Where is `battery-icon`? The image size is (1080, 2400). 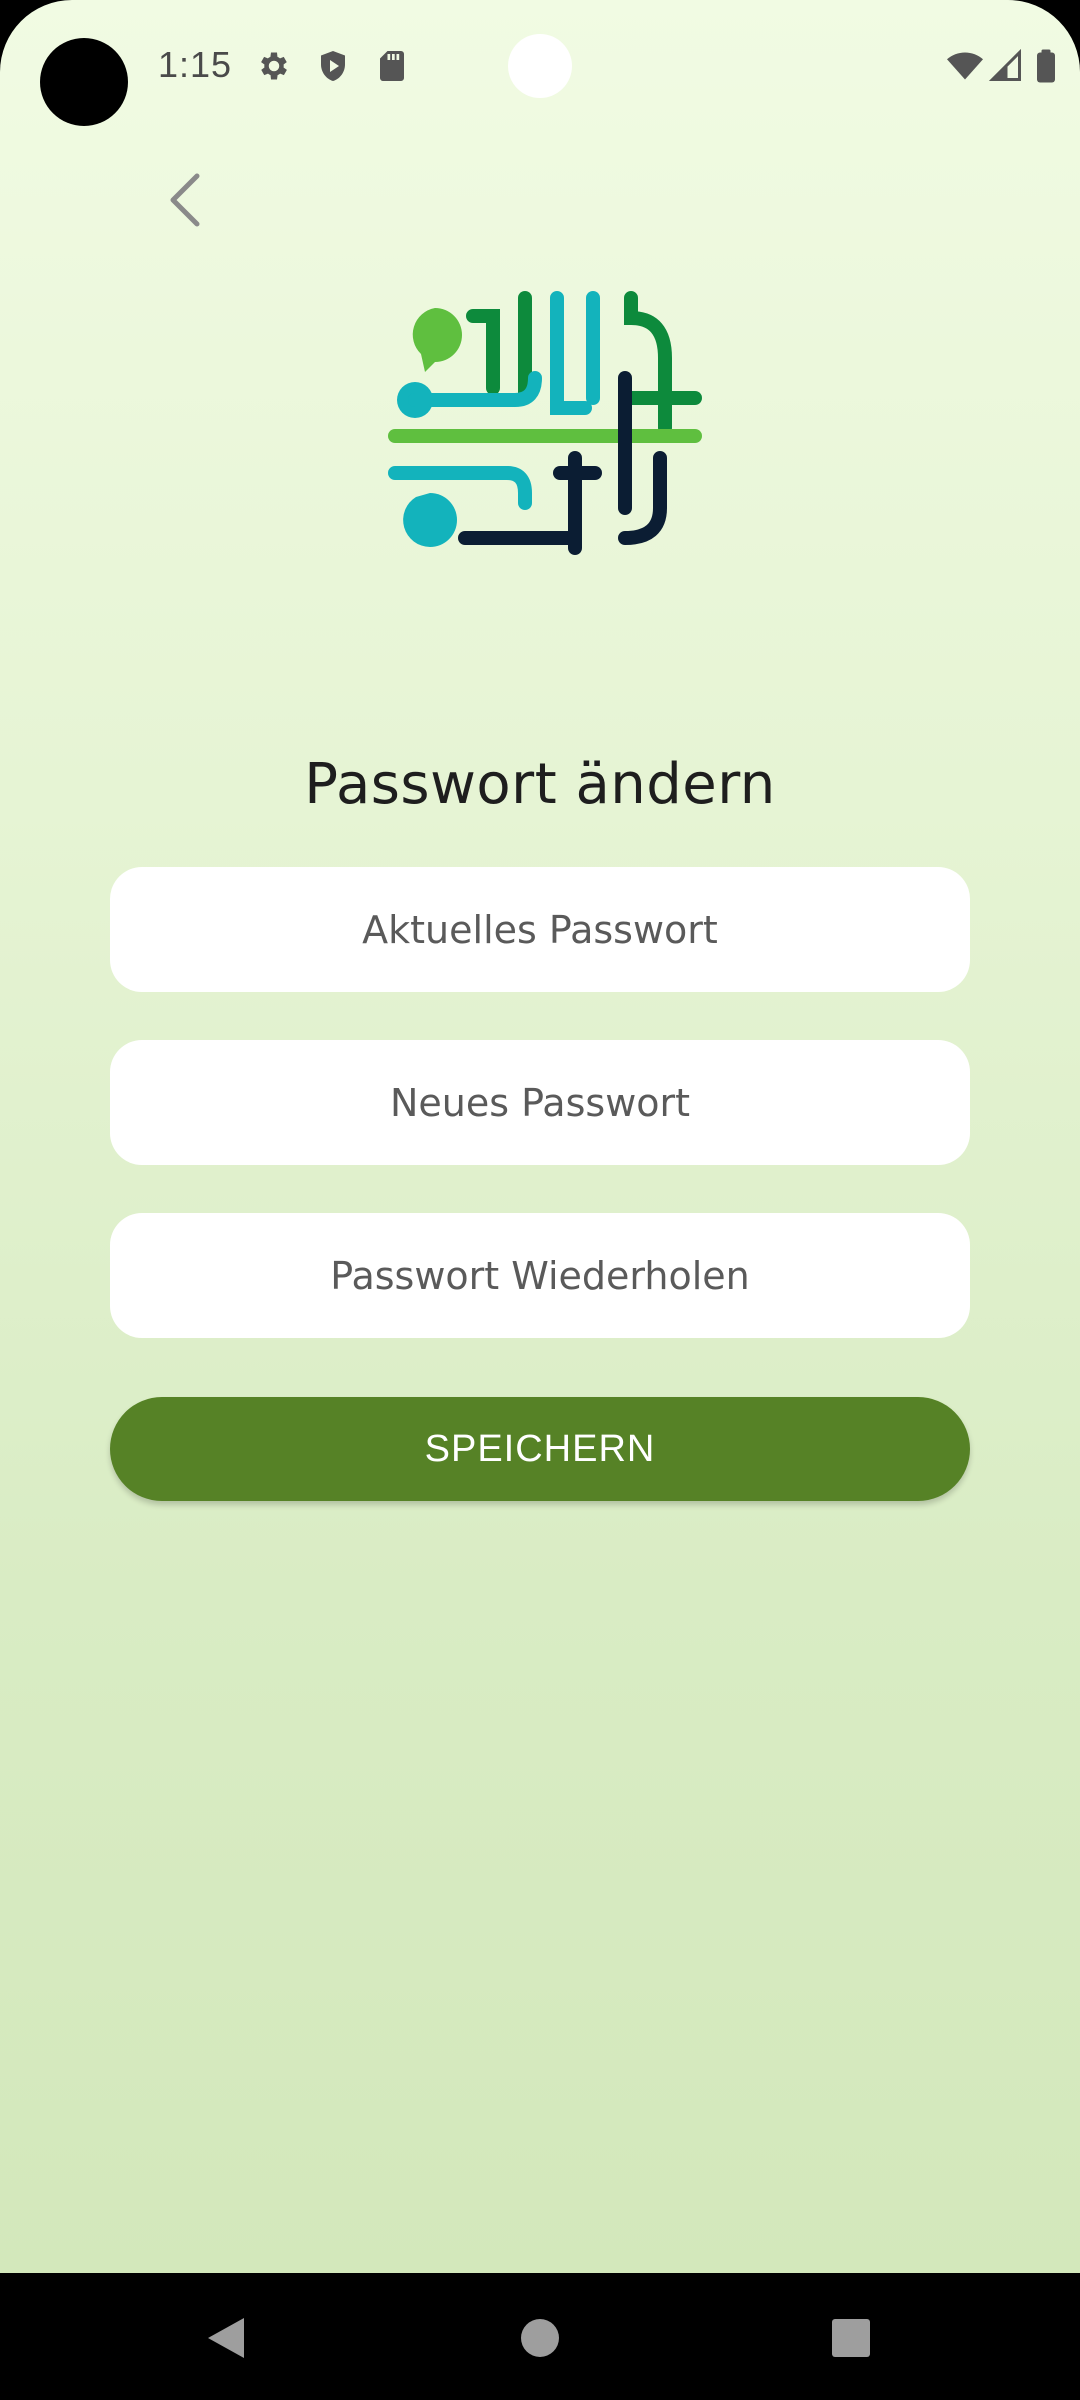
battery-icon is located at coordinates (1046, 66).